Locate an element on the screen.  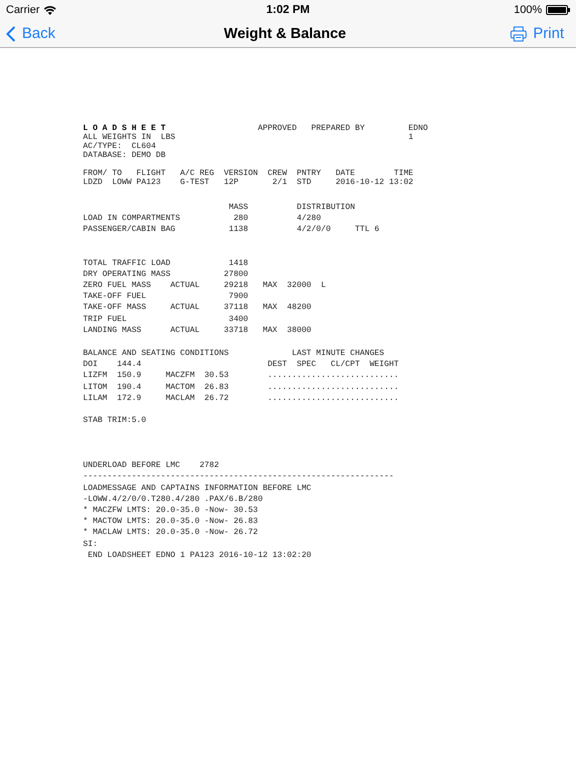
chevron-left-icon is located at coordinates (11, 34).